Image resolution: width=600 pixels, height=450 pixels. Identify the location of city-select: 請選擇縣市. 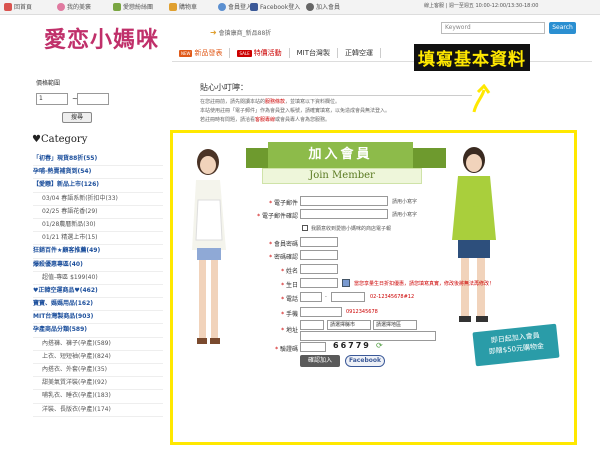
(349, 325).